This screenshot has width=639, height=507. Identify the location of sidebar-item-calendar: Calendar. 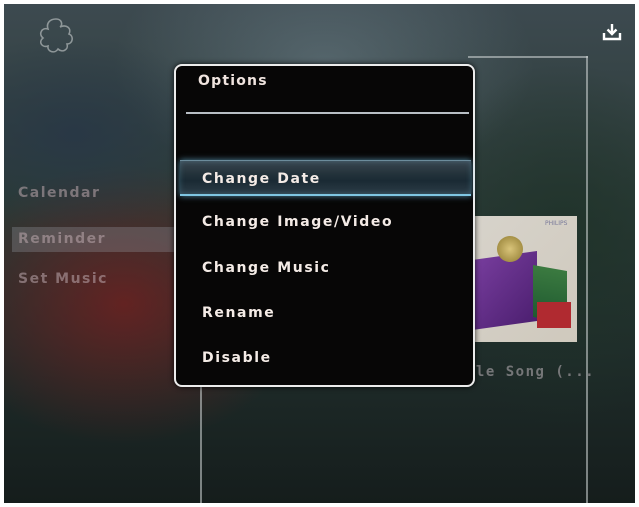
(59, 193).